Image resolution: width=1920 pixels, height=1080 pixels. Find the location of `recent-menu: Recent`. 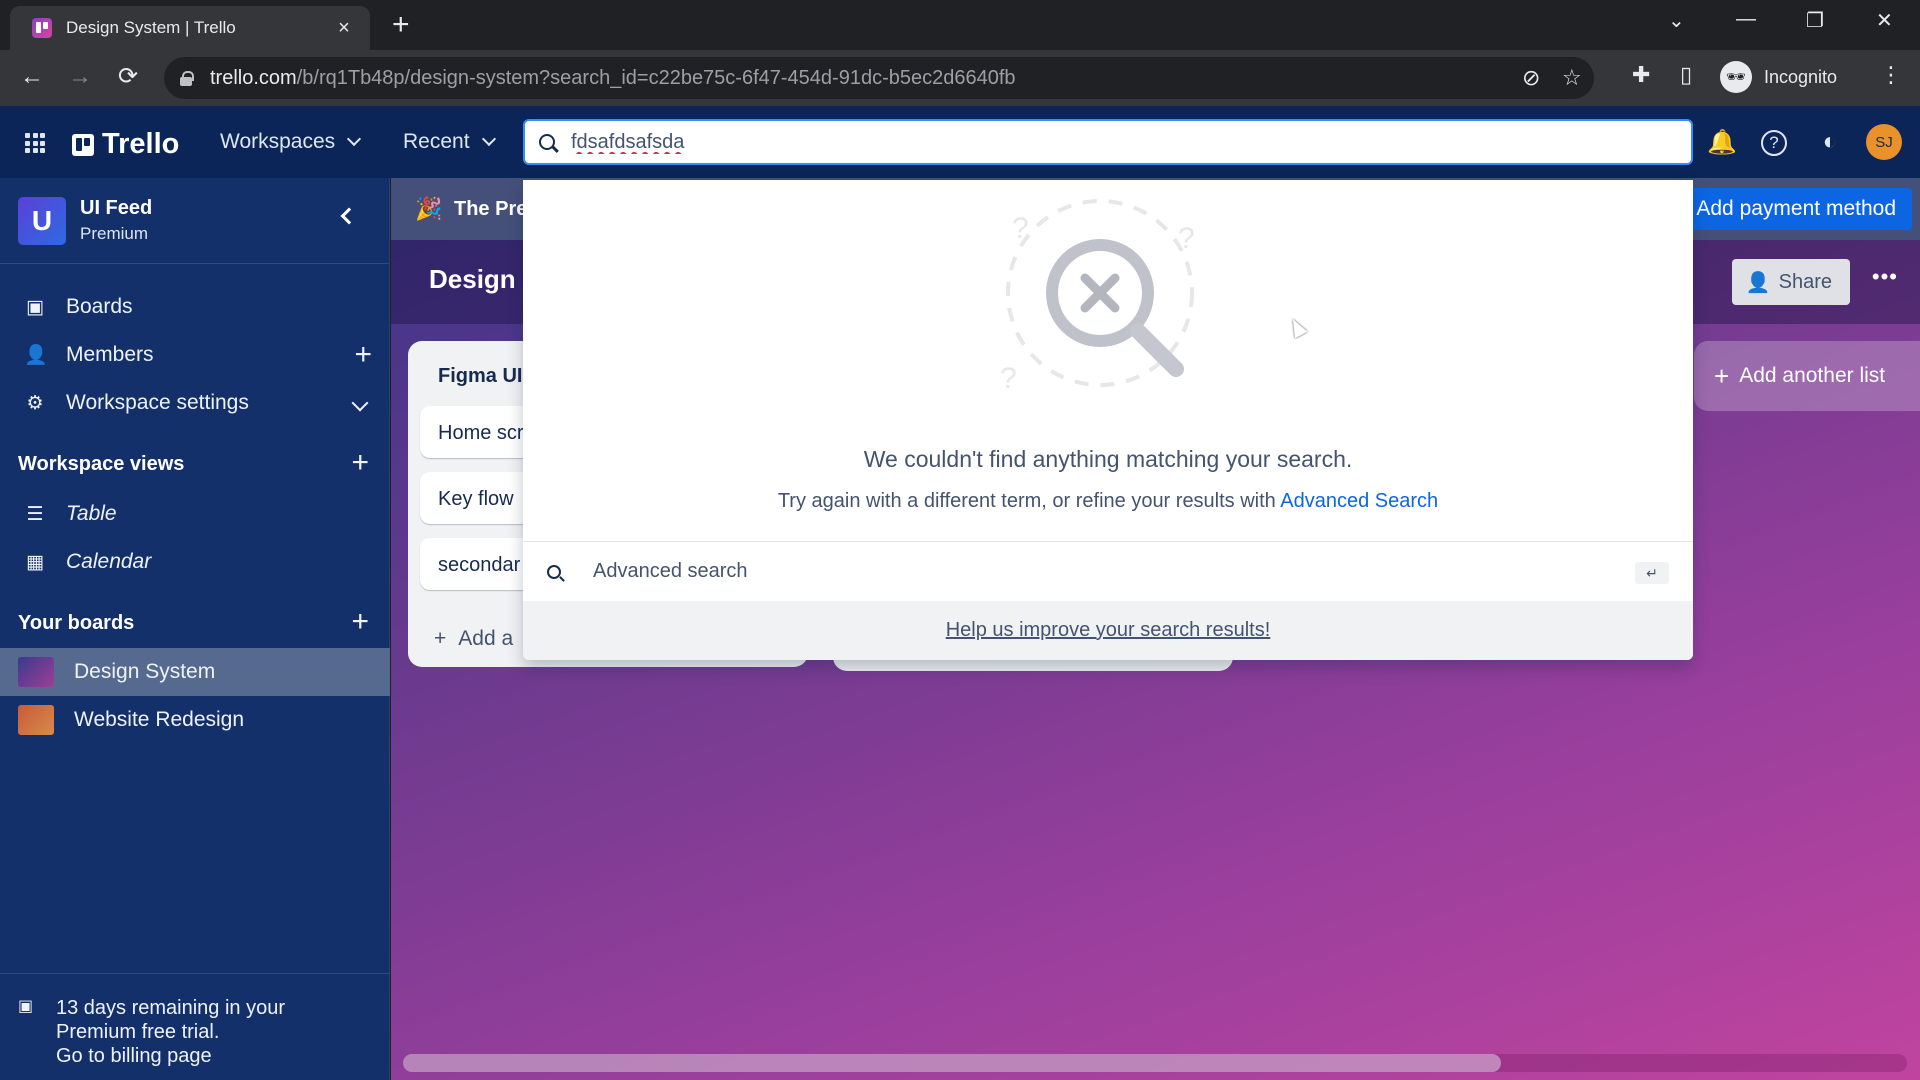

recent-menu: Recent is located at coordinates (449, 142).